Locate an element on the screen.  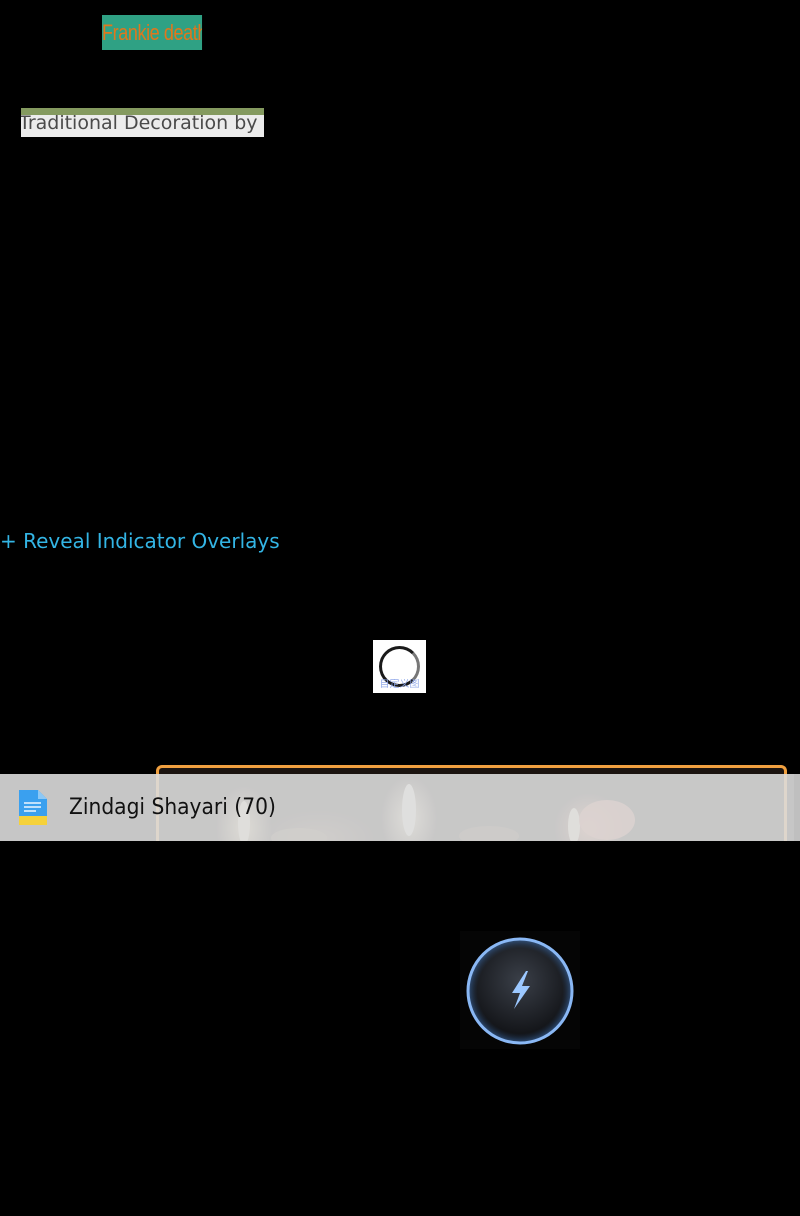
boost-button is located at coordinates (520, 990).